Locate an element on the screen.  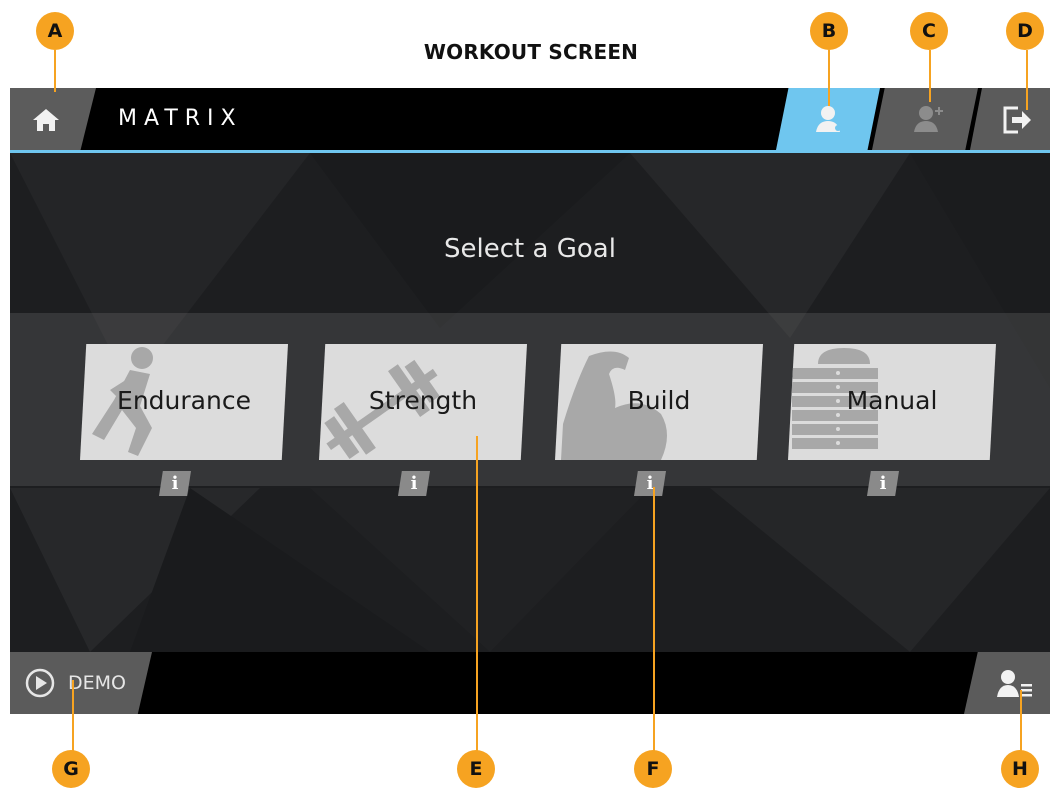
callout-leader-h is located at coordinates (1021, 721).